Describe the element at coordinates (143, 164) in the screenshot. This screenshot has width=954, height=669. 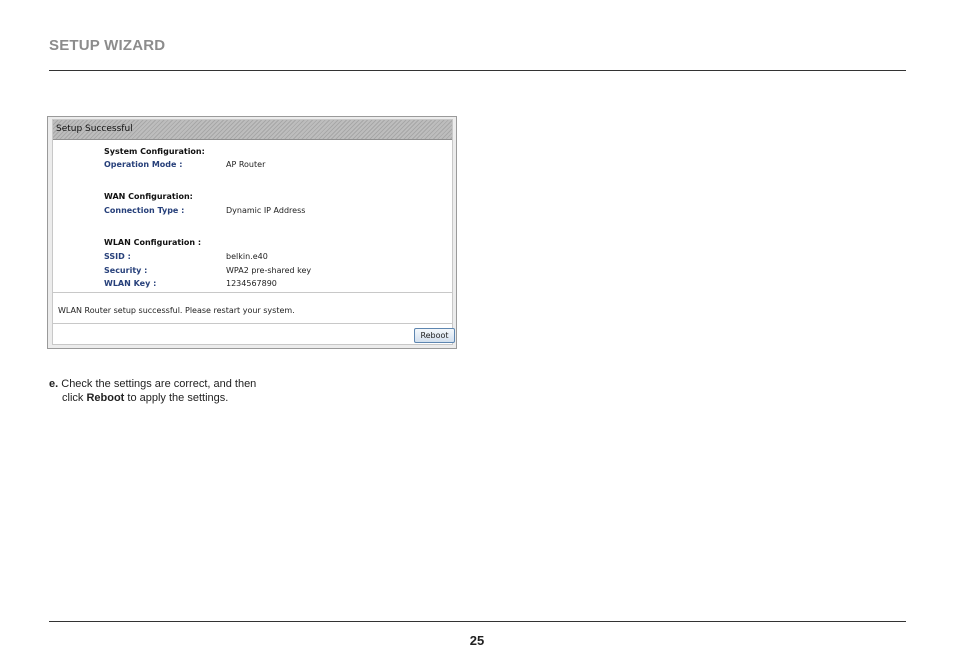
I see `operation-mode-label: Operation Mode :` at that location.